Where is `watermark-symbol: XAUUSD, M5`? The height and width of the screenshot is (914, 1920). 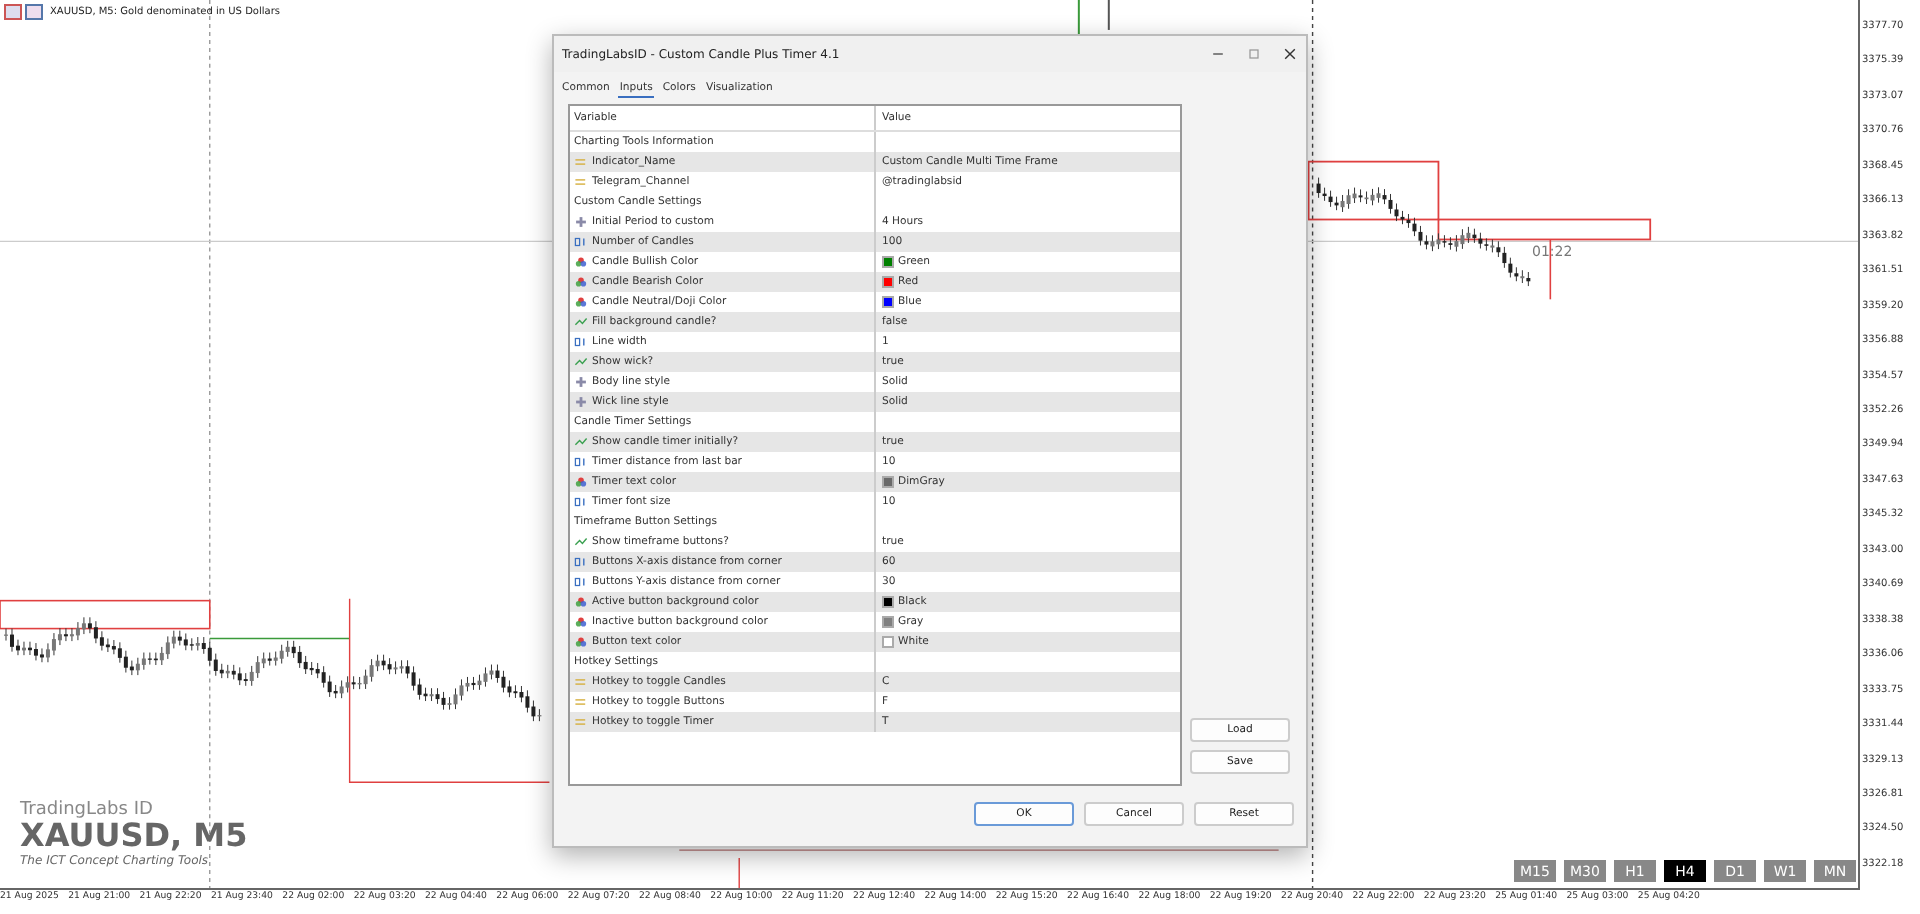
watermark-symbol: XAUUSD, M5 is located at coordinates (134, 837).